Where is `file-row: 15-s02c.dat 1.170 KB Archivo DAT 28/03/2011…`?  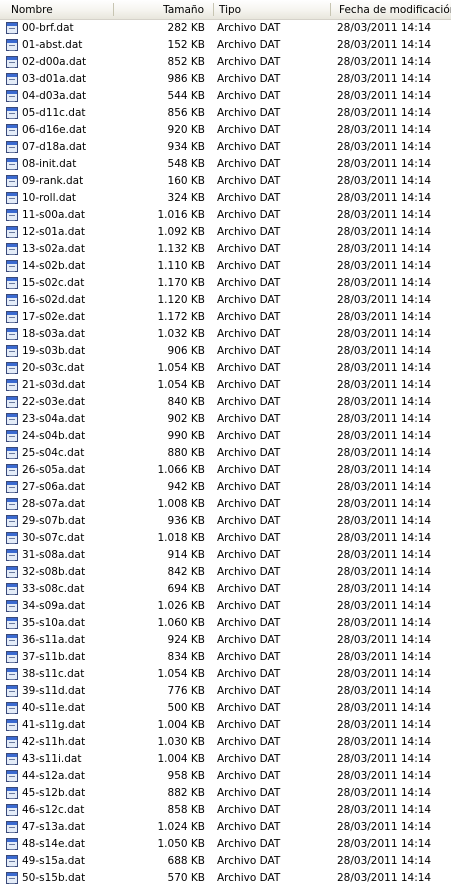
file-row: 15-s02c.dat 1.170 KB Archivo DAT 28/03/2011… is located at coordinates (225, 283).